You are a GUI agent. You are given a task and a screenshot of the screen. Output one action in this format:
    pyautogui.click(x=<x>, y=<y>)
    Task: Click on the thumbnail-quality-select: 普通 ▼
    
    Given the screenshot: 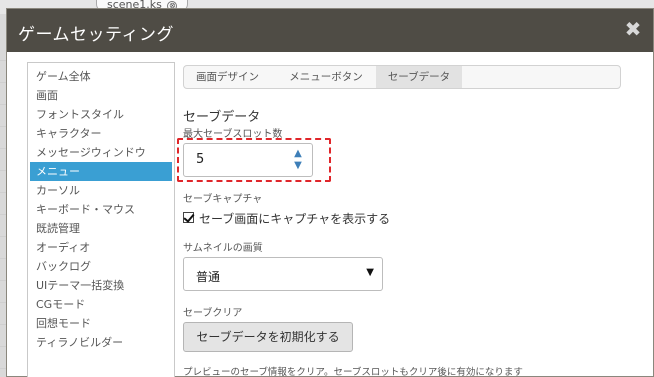 What is the action you would take?
    pyautogui.click(x=283, y=274)
    